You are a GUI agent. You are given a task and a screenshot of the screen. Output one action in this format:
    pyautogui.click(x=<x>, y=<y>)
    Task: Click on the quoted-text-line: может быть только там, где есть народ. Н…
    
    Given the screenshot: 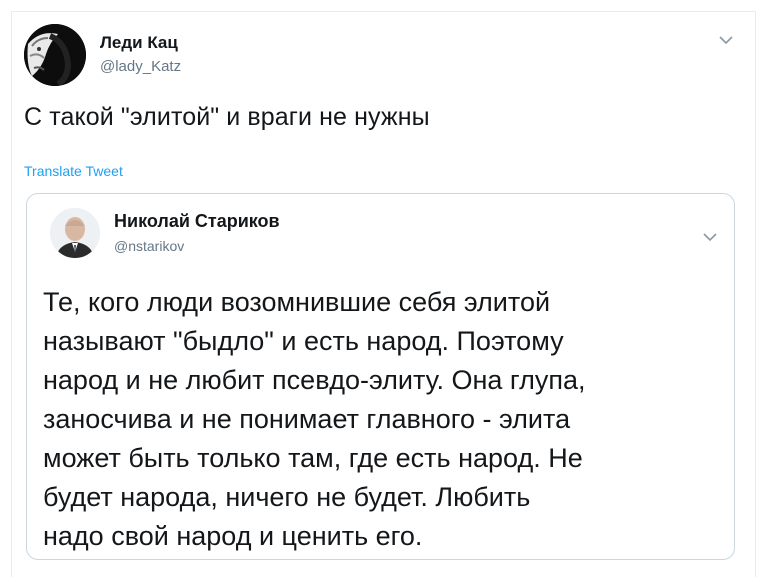 What is the action you would take?
    pyautogui.click(x=313, y=458)
    